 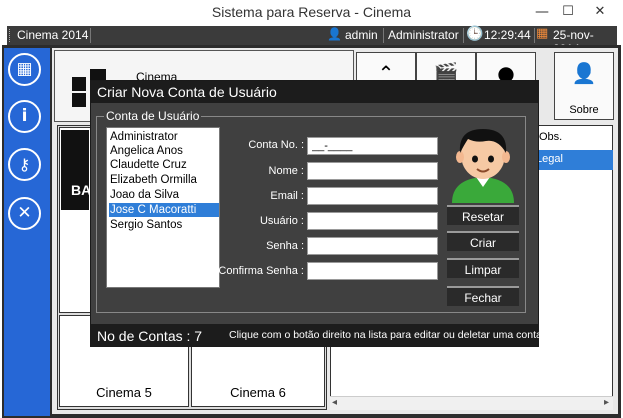 What do you see at coordinates (187, 92) in the screenshot?
I see `dialog-title: Criar Nova Conta de Usuário` at bounding box center [187, 92].